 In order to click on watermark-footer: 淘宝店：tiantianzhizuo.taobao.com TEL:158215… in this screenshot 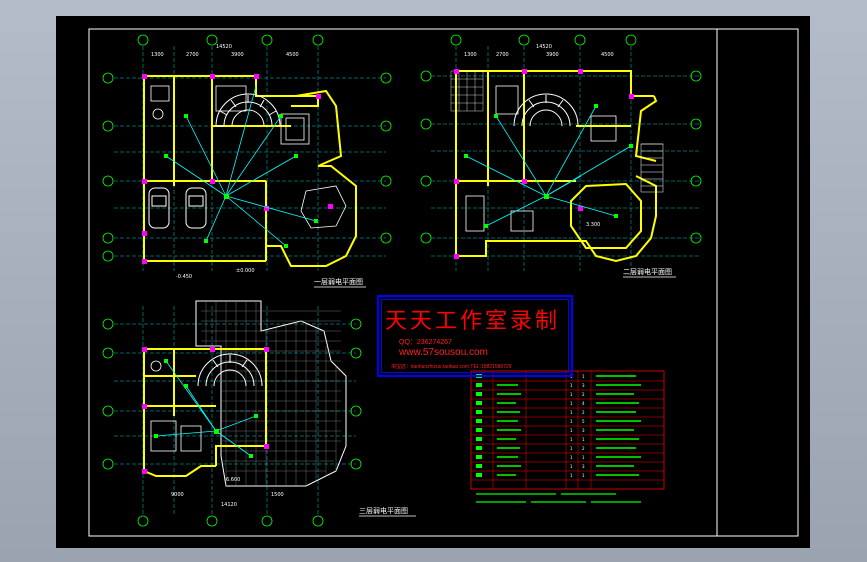, I will do `click(451, 367)`.